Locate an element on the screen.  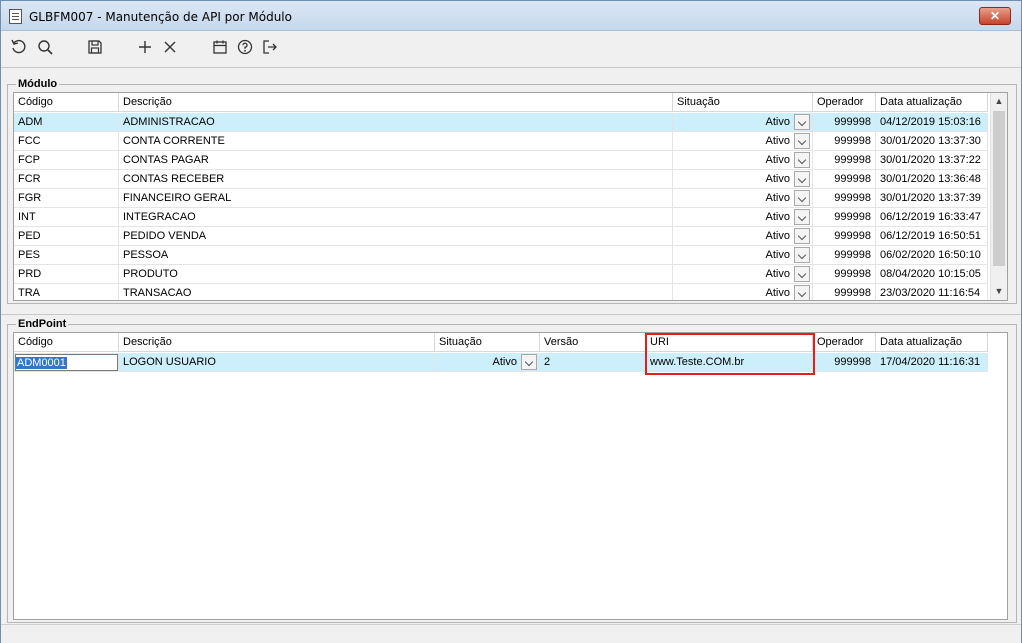
modulo-col-situacao: Situação is located at coordinates (743, 102).